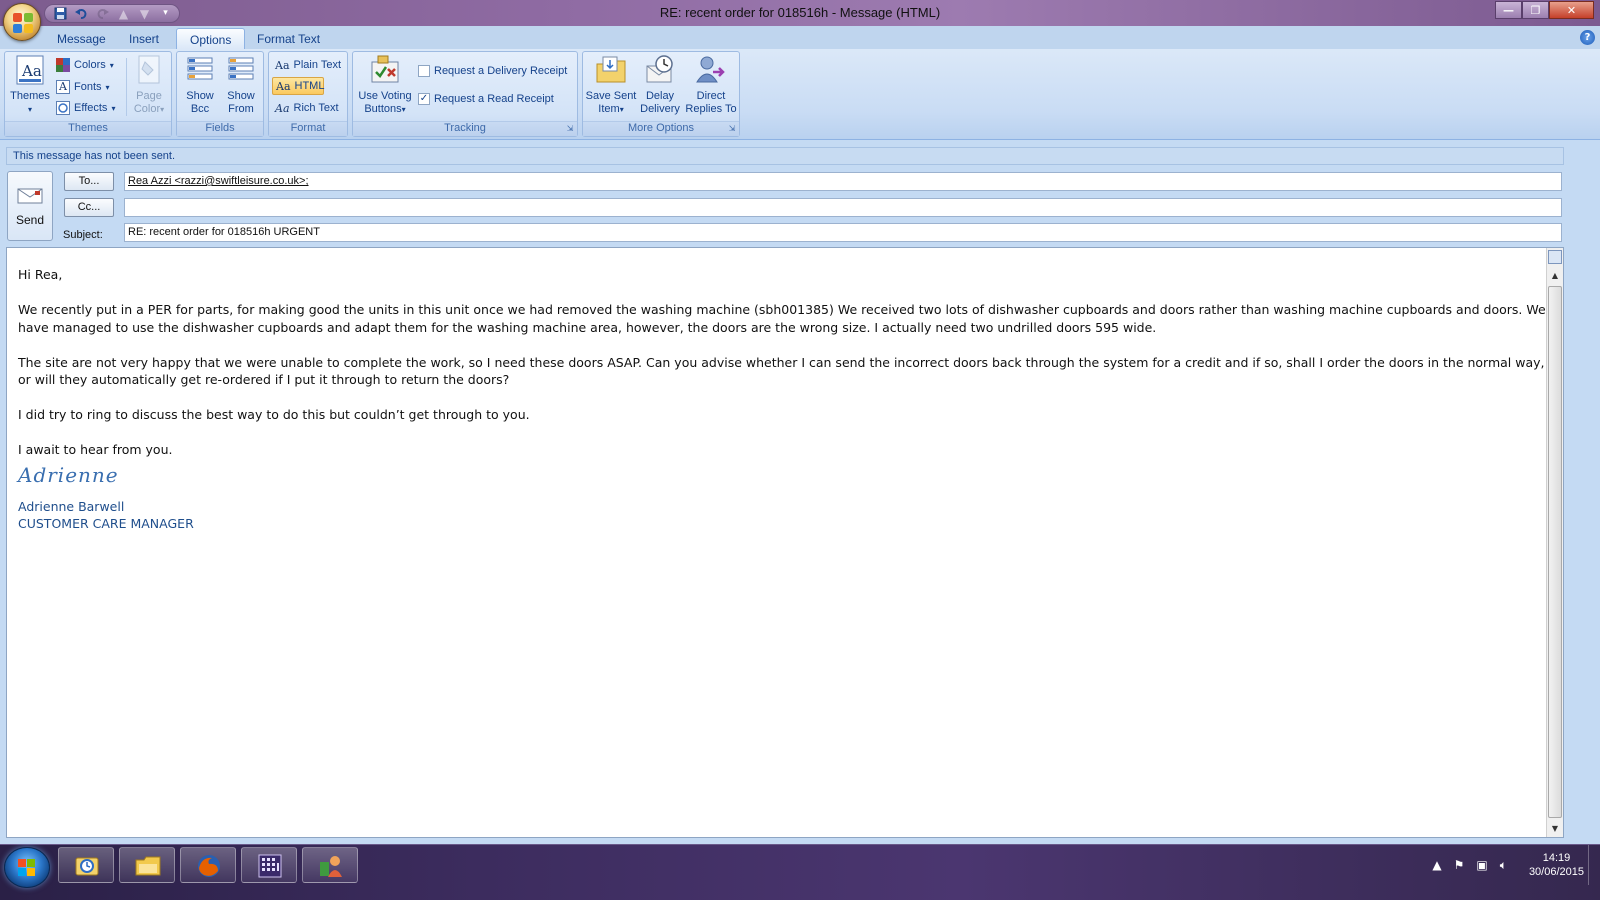  What do you see at coordinates (843, 181) in the screenshot?
I see `to-field: Rea Azzi <razzi@swiftleisure.co.uk>;` at bounding box center [843, 181].